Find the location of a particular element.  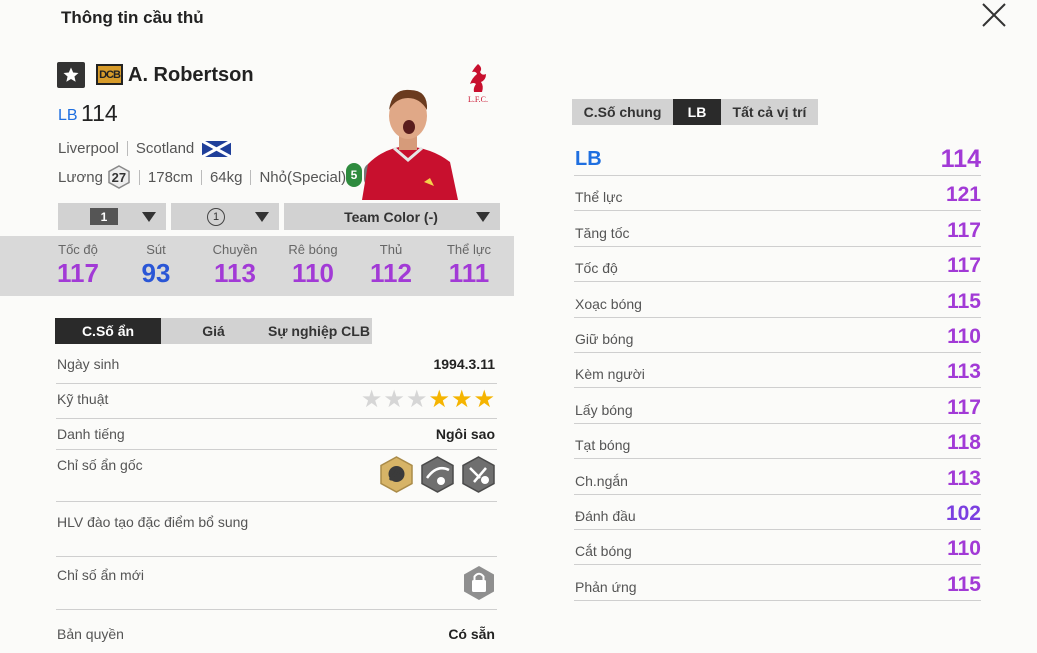

team-color-value: Team Color (-) is located at coordinates (391, 216).